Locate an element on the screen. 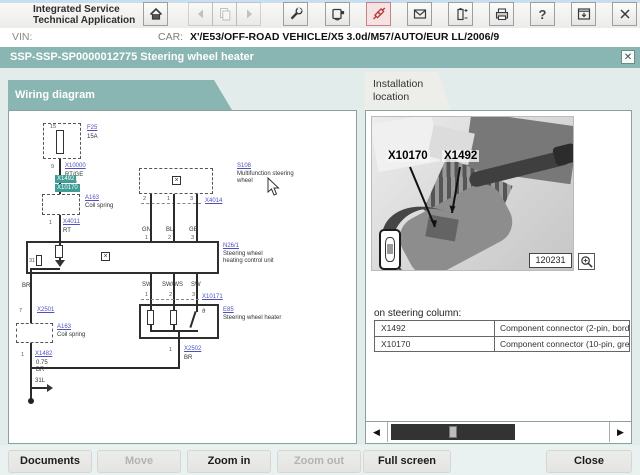 The image size is (640, 475). help-button: ? is located at coordinates (542, 14).